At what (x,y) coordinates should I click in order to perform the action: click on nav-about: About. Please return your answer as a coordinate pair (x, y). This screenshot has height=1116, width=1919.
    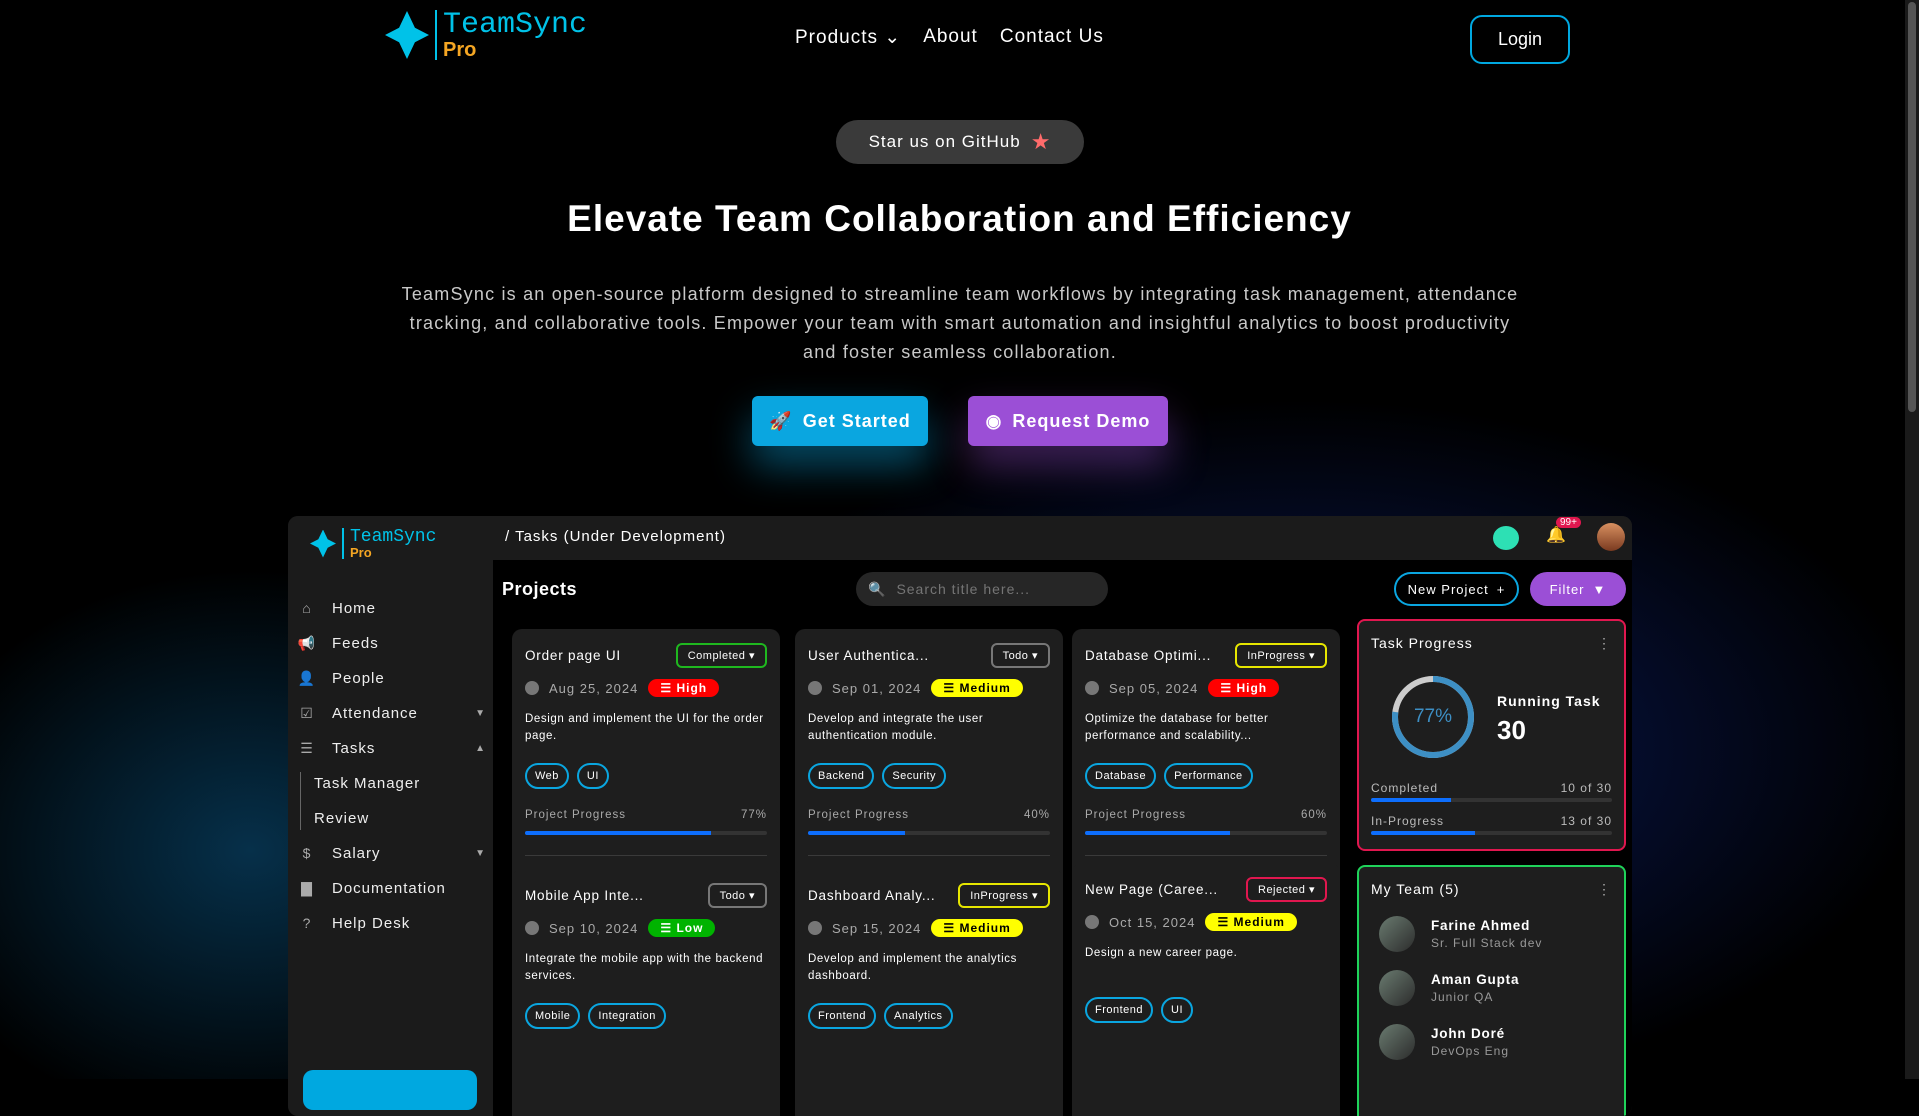
    Looking at the image, I should click on (950, 37).